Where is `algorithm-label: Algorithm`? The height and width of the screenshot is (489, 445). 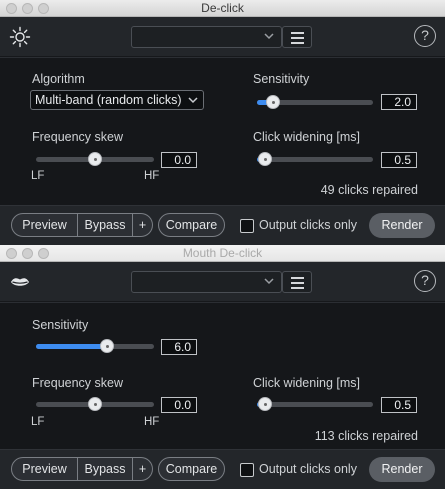
algorithm-label: Algorithm is located at coordinates (58, 79).